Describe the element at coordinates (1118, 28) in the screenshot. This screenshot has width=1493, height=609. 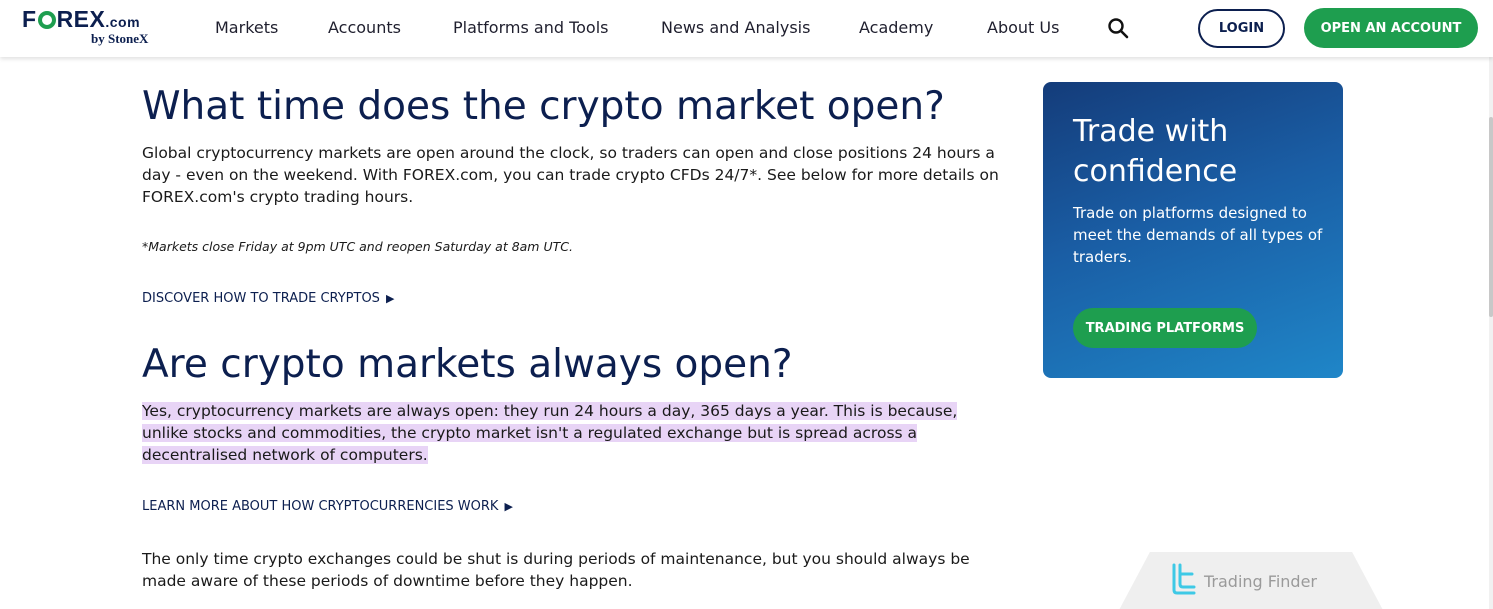
I see `search-icon` at that location.